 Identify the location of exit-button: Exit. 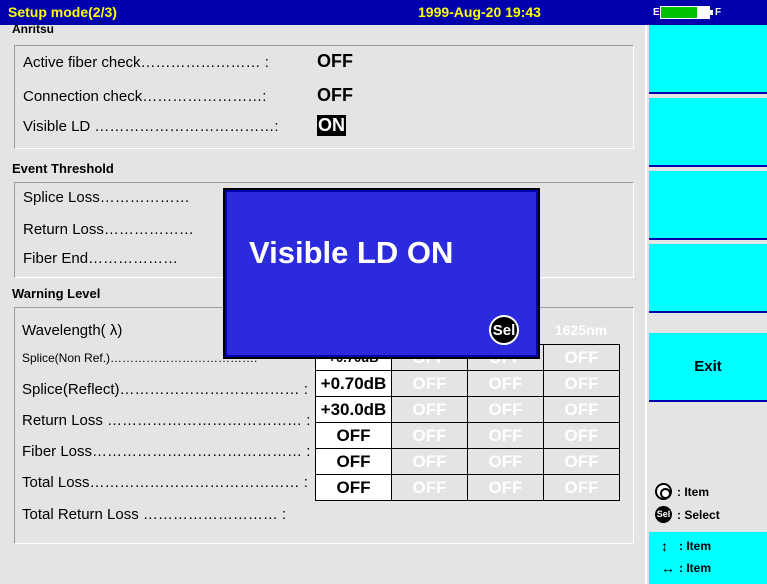
(708, 367).